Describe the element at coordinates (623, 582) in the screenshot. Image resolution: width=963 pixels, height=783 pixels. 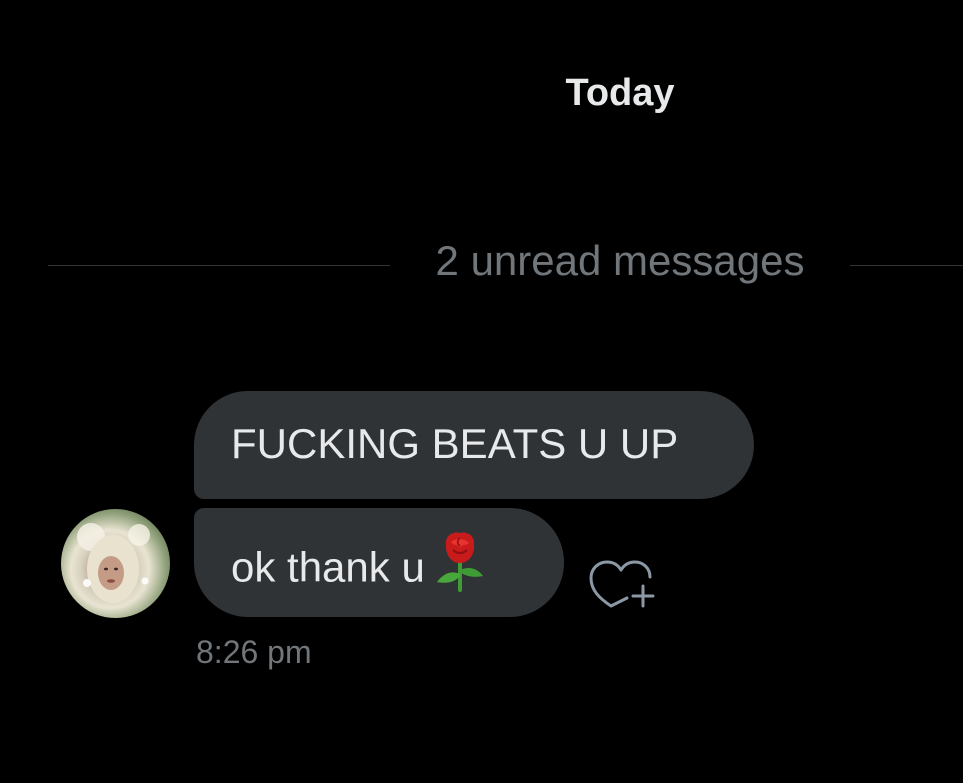
I see `heart-plus-icon` at that location.